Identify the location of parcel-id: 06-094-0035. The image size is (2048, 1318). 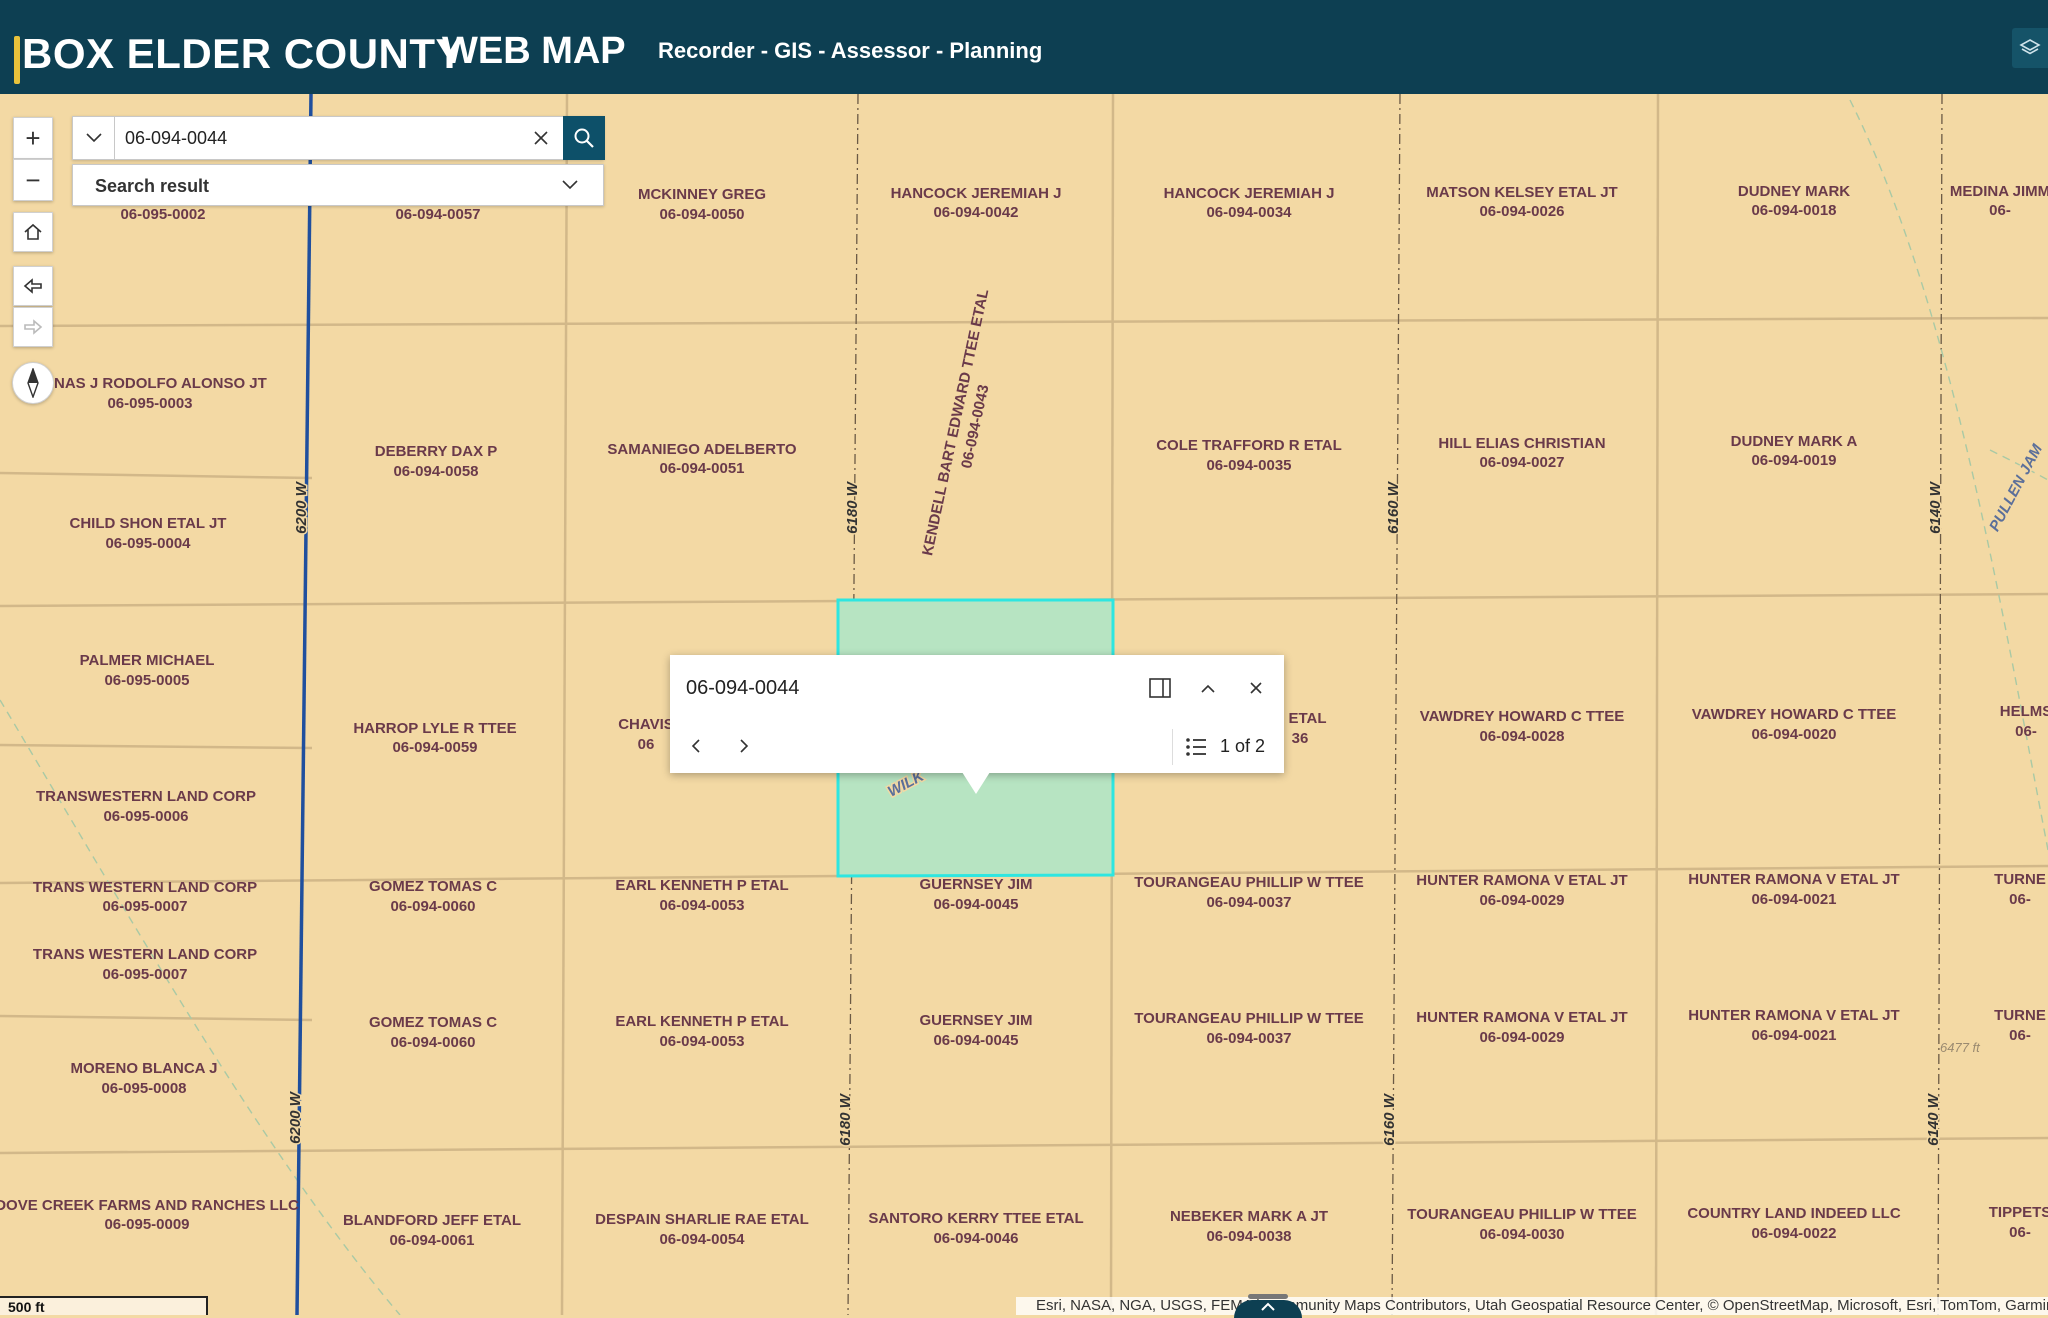
(1248, 465).